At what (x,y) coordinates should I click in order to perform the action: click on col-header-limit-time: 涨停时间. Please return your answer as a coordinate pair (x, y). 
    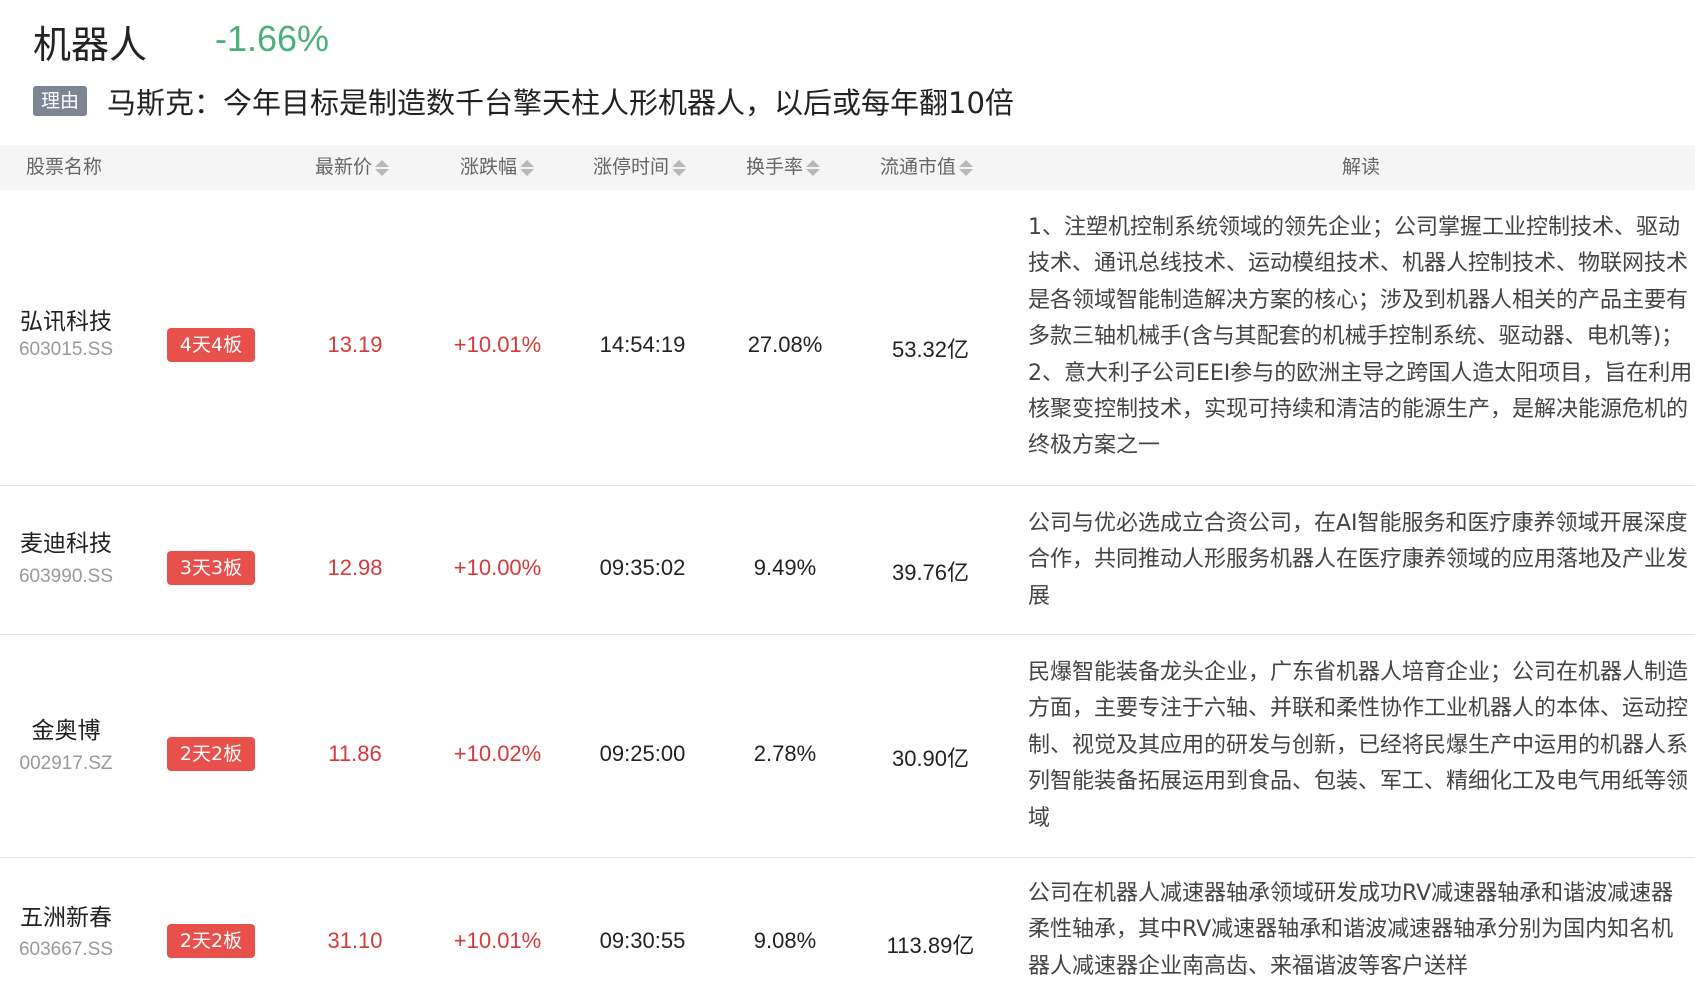
    Looking at the image, I should click on (640, 167).